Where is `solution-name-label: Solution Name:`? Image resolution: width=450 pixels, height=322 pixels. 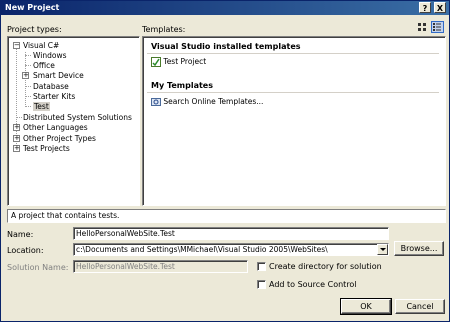 solution-name-label: Solution Name: is located at coordinates (38, 267).